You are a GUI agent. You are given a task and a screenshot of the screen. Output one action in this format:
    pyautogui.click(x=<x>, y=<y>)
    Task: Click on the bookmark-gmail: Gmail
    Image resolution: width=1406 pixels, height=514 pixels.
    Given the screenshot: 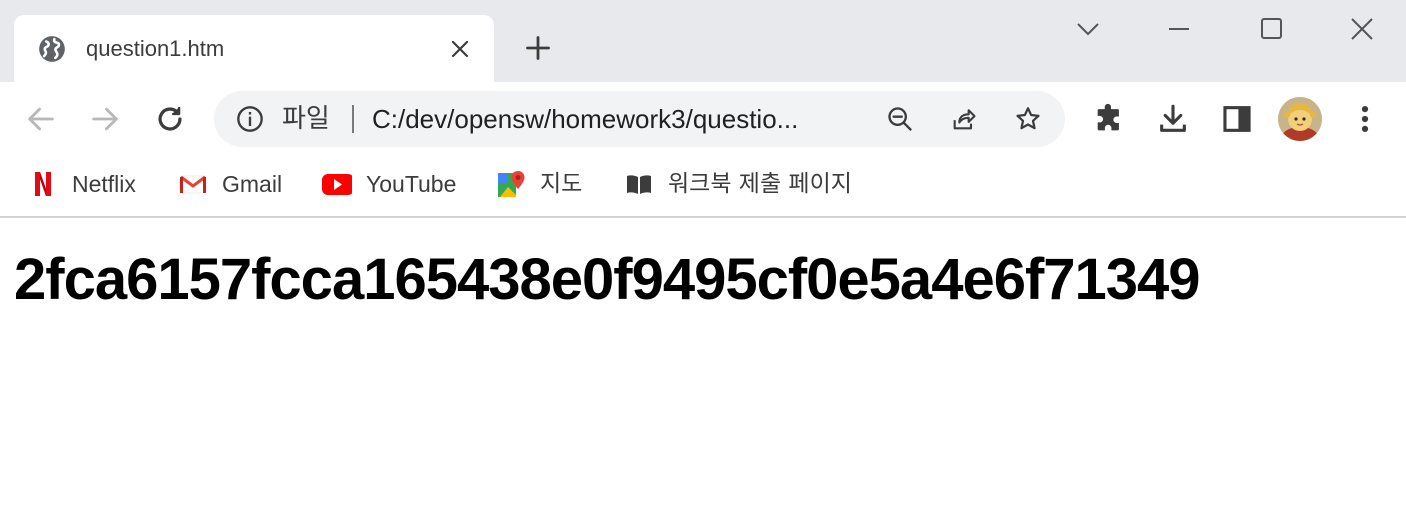 What is the action you would take?
    pyautogui.click(x=230, y=184)
    